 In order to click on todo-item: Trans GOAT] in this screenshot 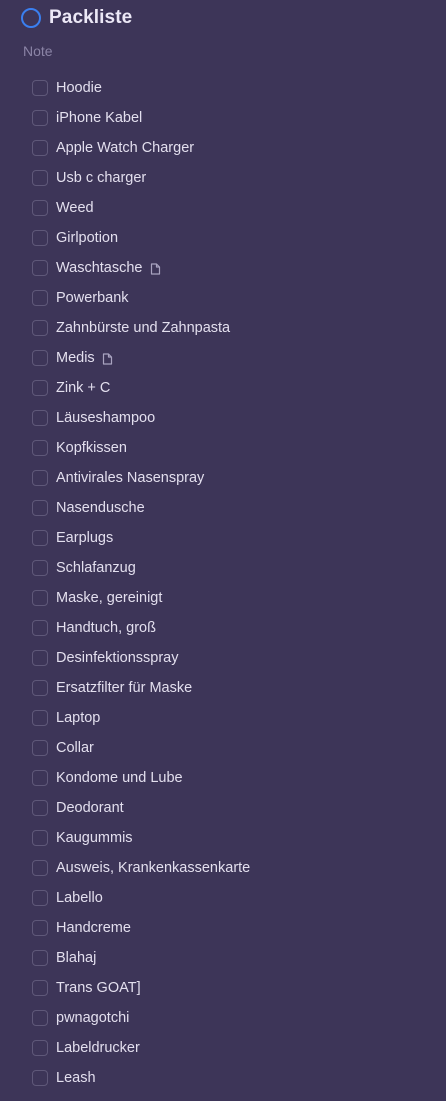, I will do `click(141, 988)`.